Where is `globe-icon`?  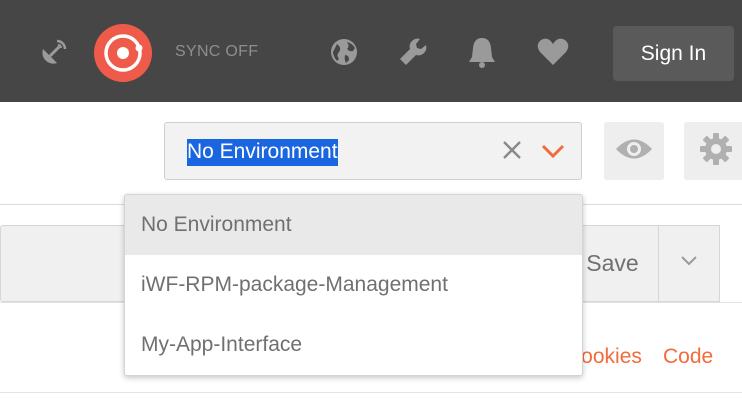 globe-icon is located at coordinates (344, 52).